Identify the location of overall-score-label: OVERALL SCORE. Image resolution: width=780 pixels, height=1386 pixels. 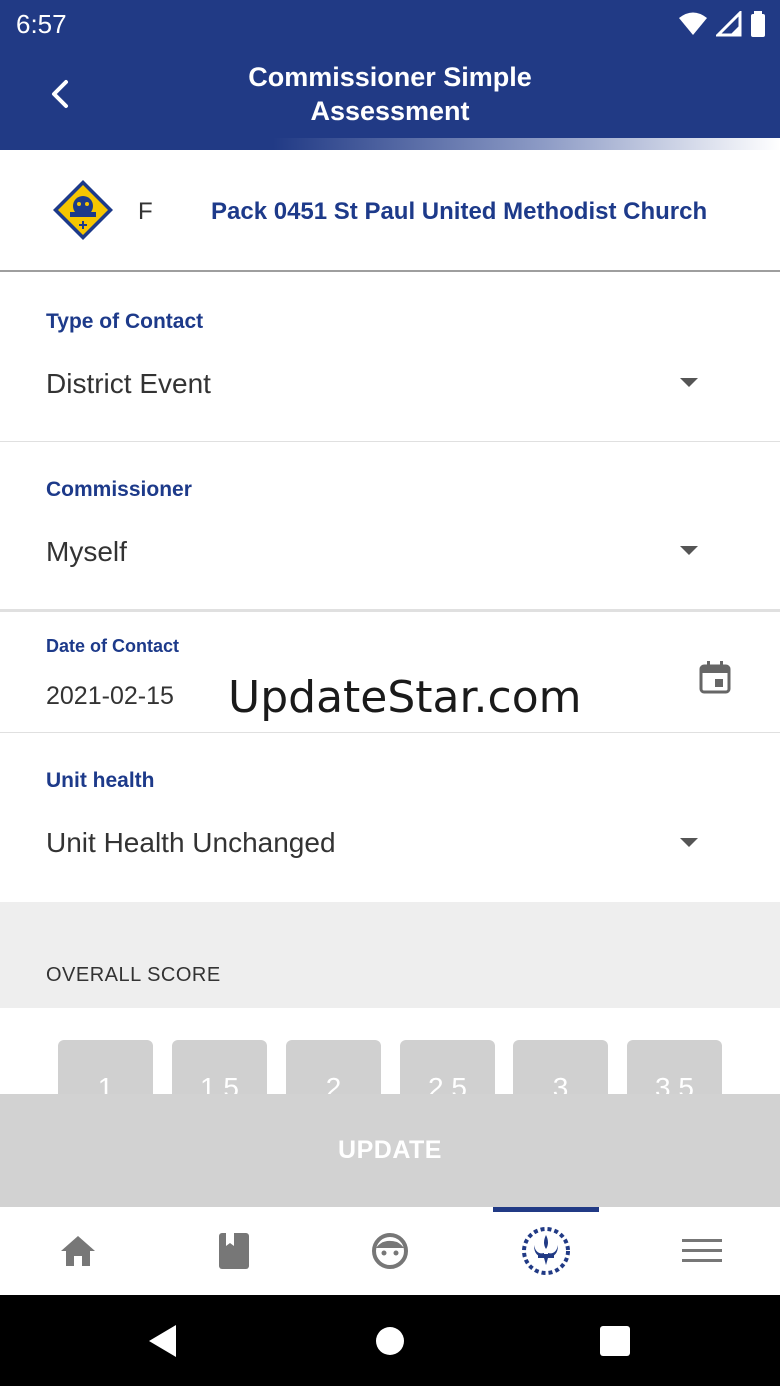
(133, 975).